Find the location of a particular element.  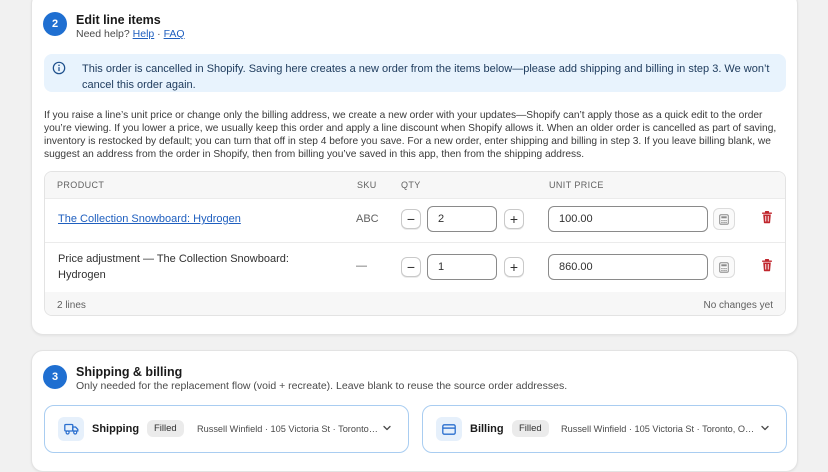

line-count: 2 lines is located at coordinates (71, 305).